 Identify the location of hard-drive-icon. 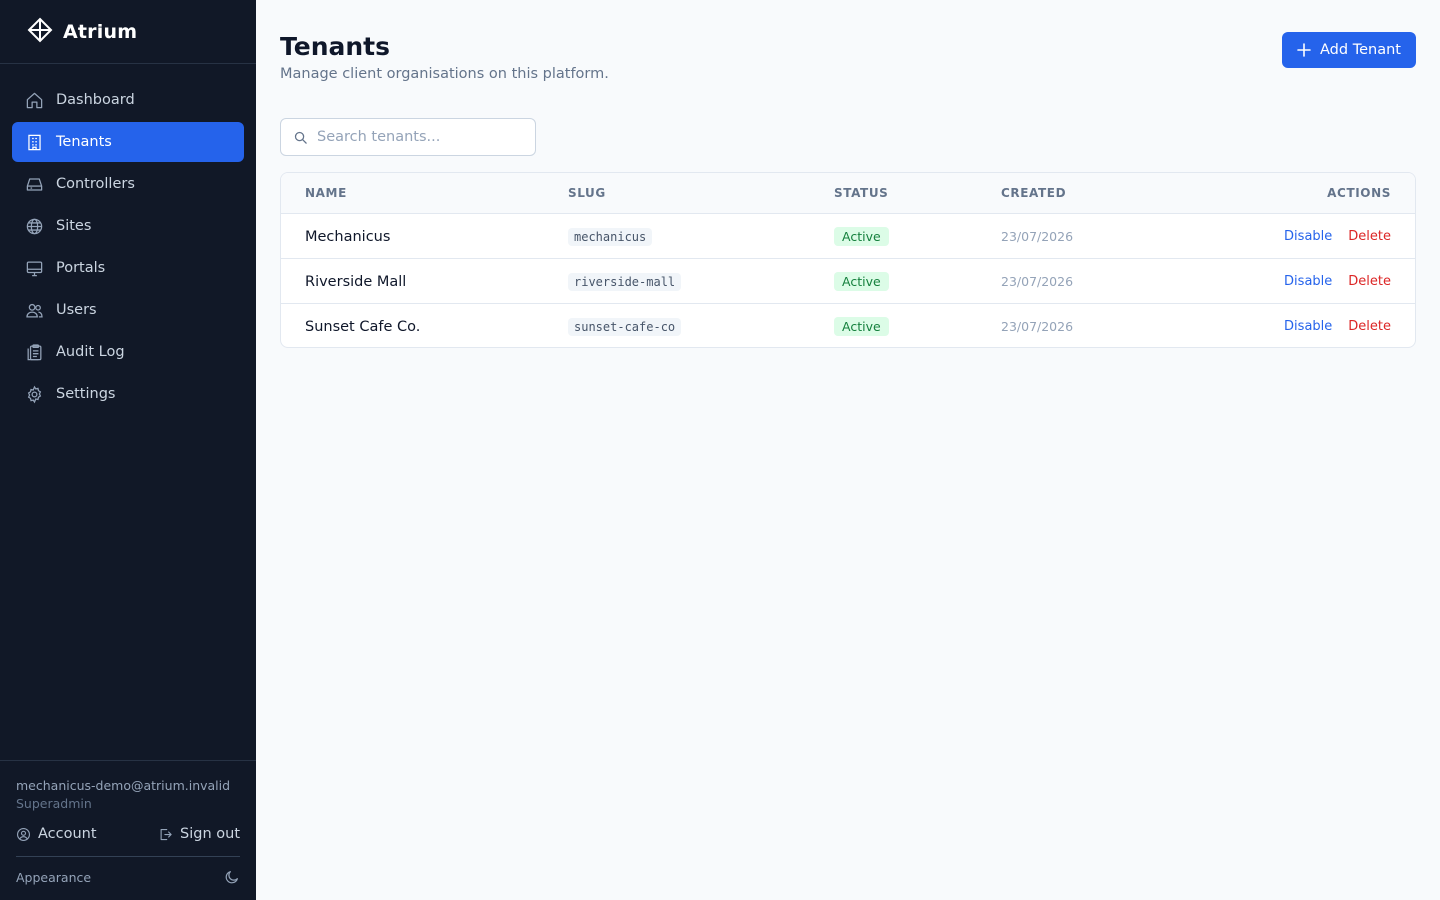
(34, 184).